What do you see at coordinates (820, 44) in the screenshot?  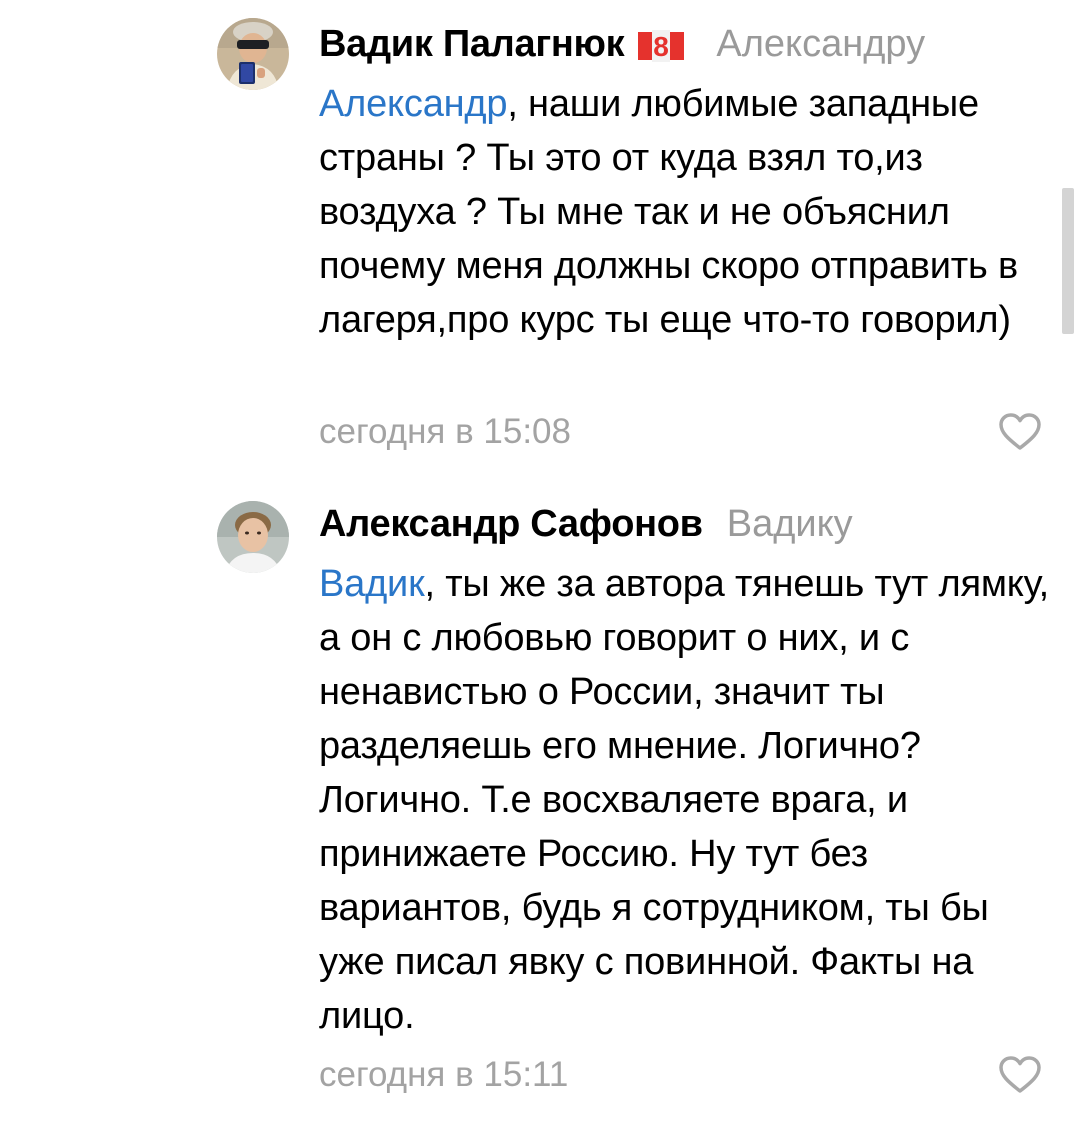 I see `reply-to-label: Александру` at bounding box center [820, 44].